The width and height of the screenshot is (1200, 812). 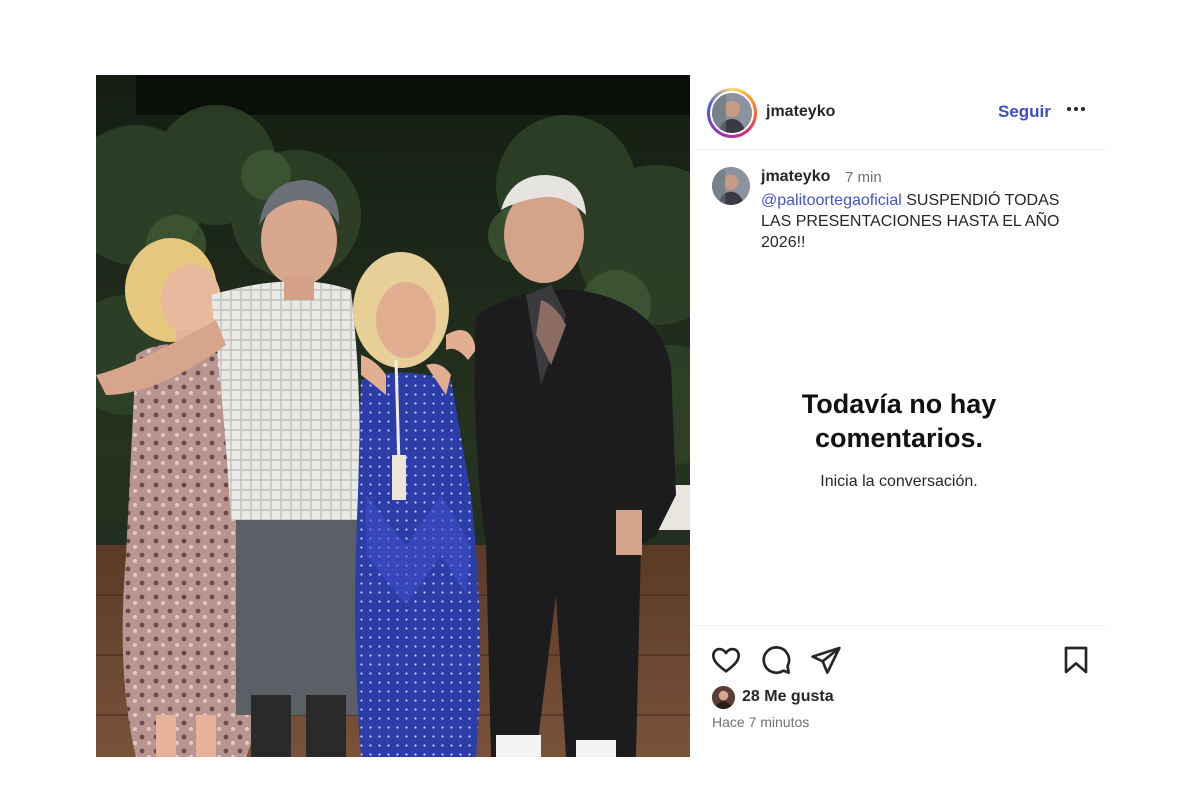 I want to click on likes-count: 28 Me gusta, so click(x=788, y=697).